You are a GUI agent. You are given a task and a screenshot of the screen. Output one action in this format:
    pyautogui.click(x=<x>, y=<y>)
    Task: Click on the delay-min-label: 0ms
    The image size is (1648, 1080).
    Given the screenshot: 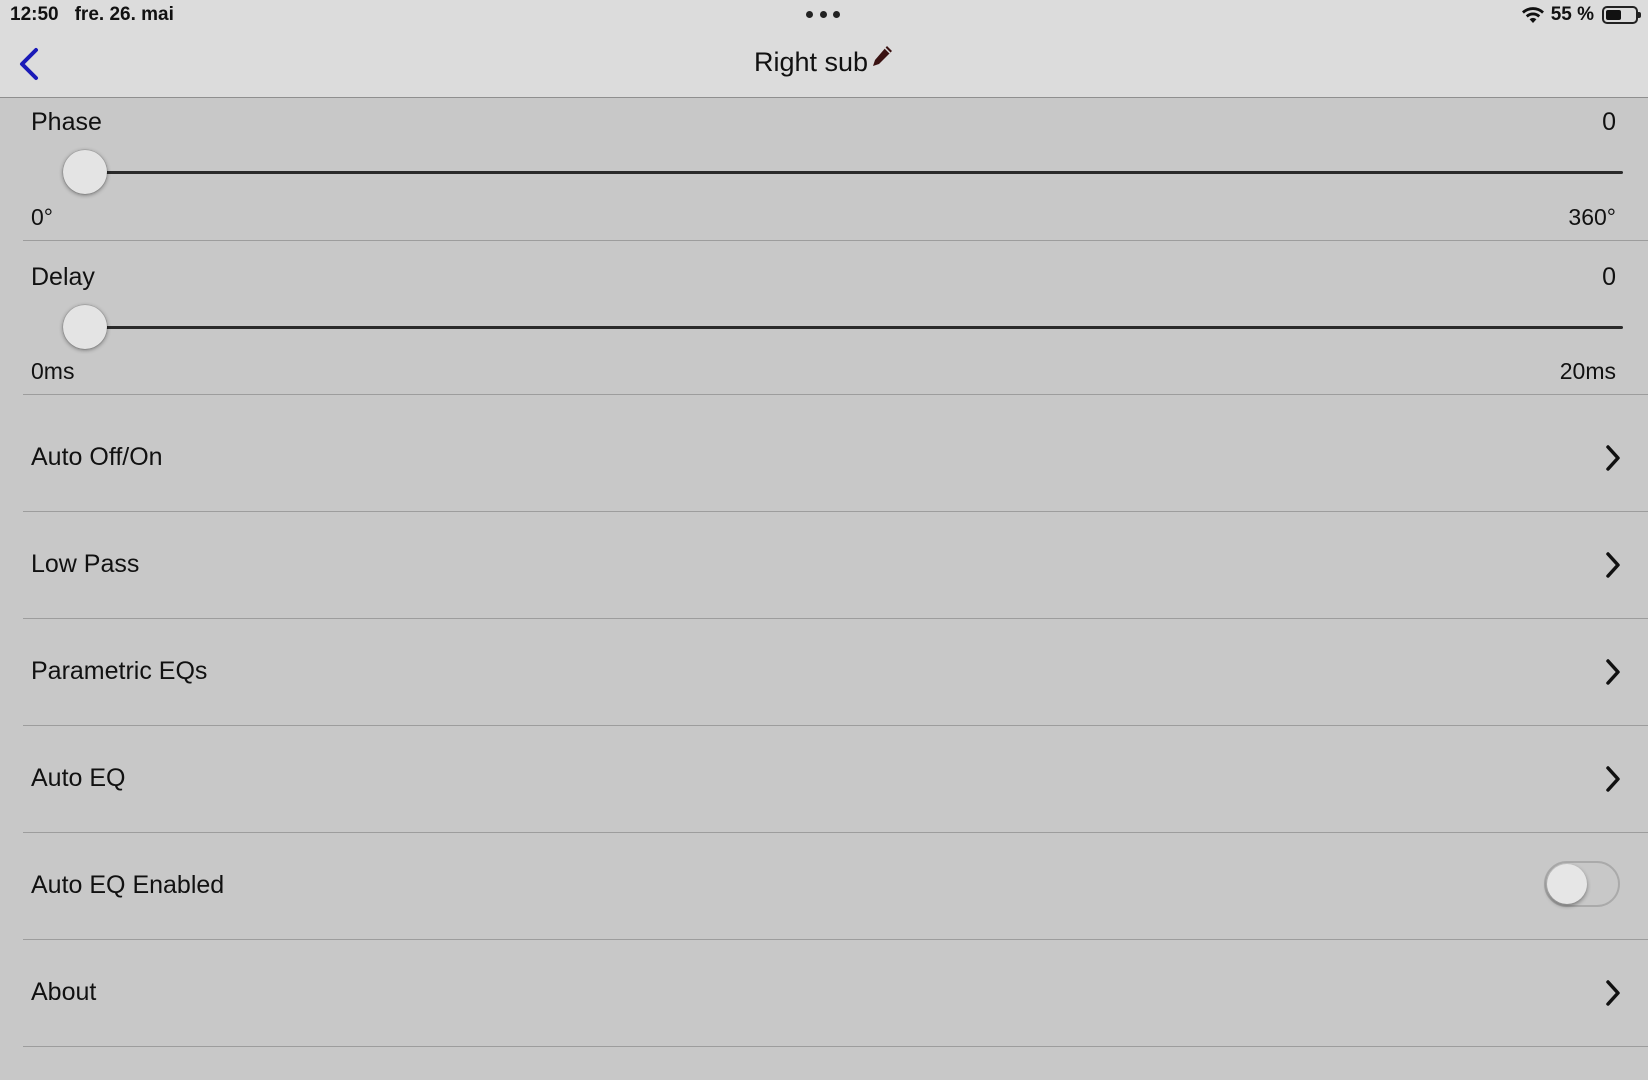 What is the action you would take?
    pyautogui.click(x=53, y=371)
    